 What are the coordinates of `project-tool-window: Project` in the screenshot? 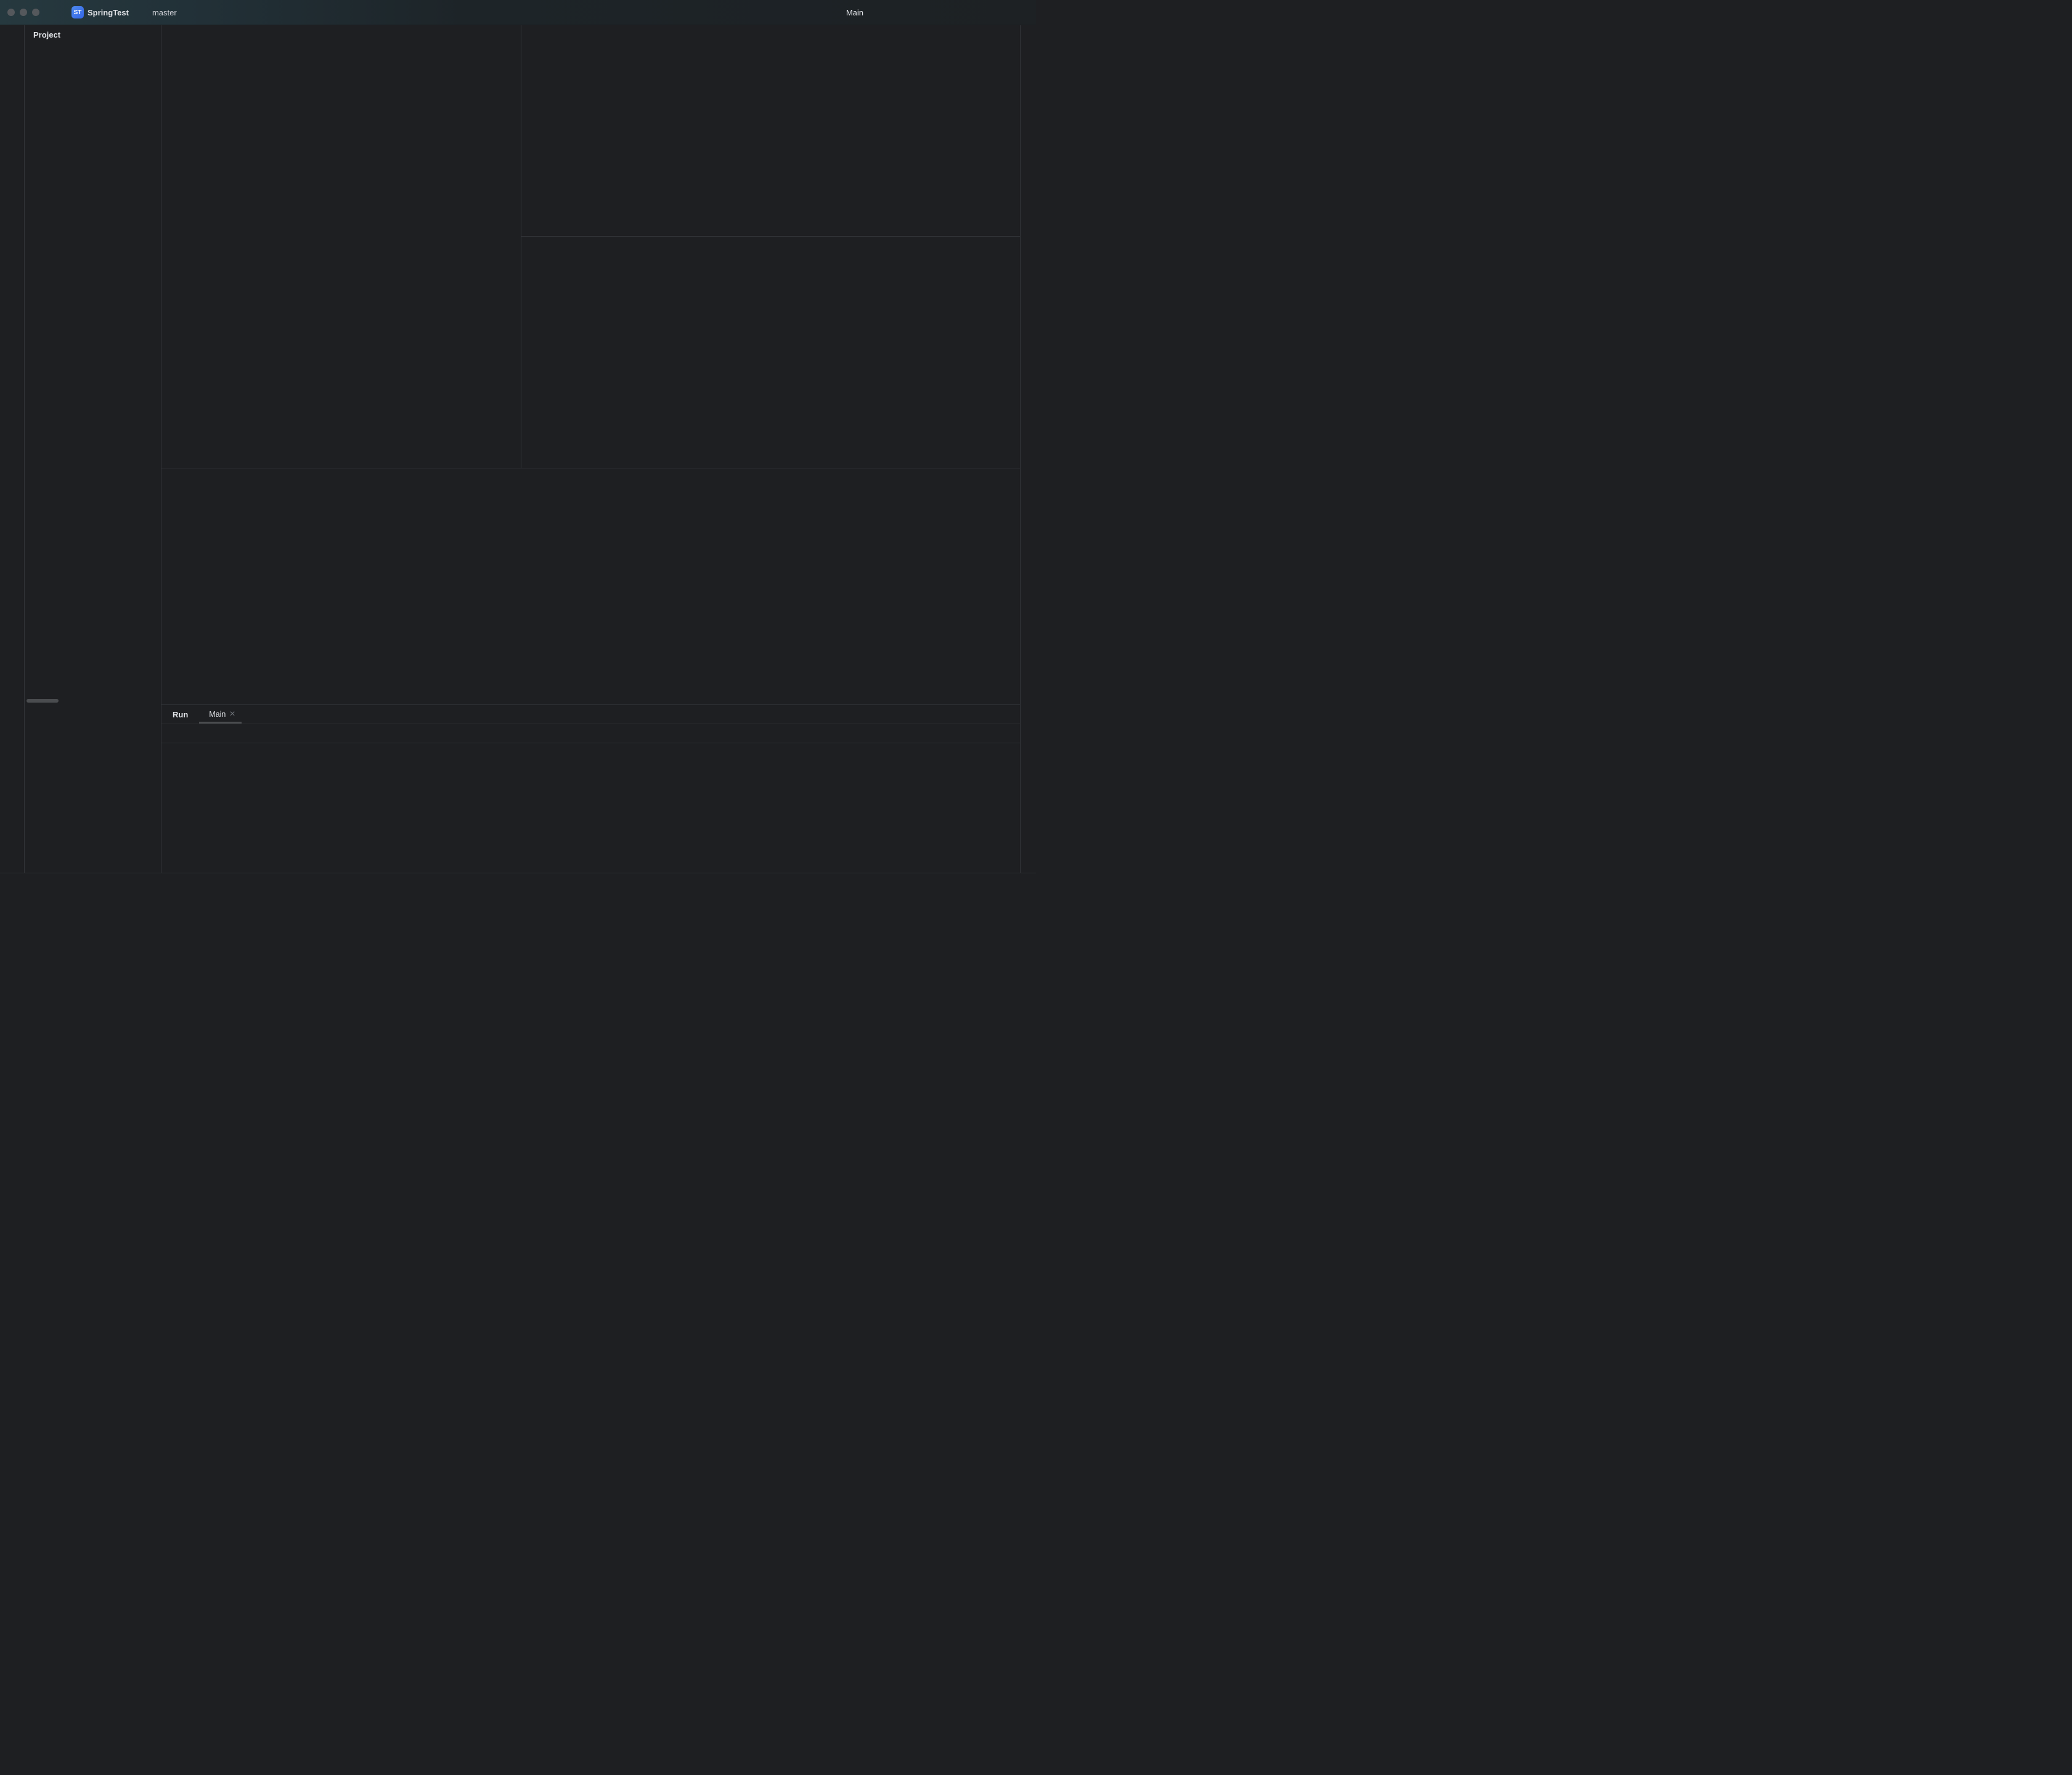 It's located at (93, 449).